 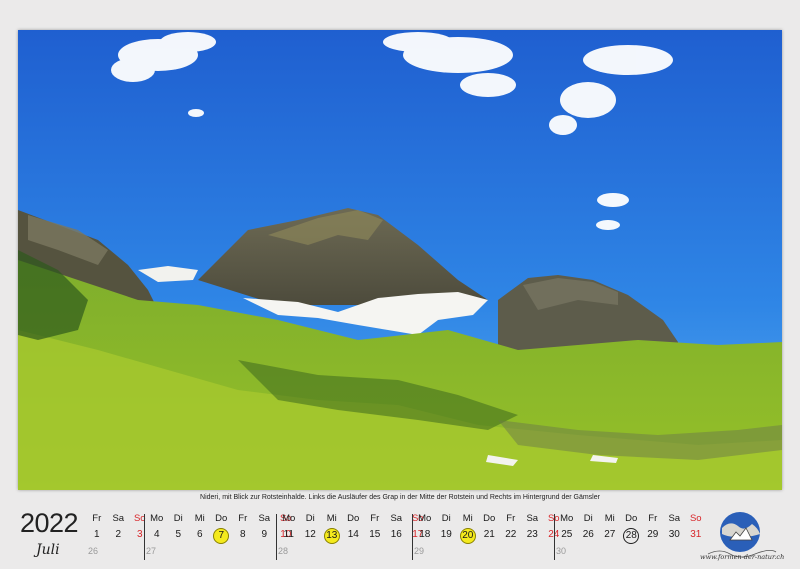 I want to click on day-number: 14, so click(x=353, y=534).